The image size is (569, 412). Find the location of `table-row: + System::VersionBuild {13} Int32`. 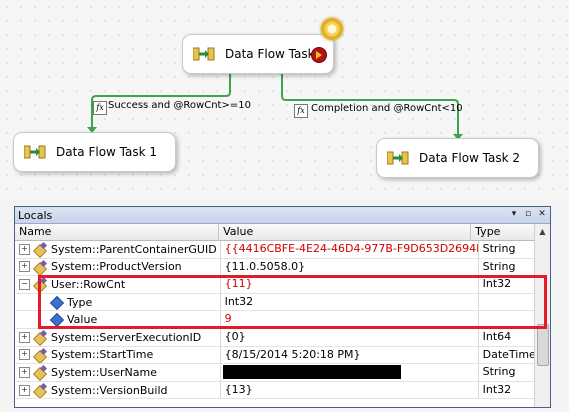

table-row: + System::VersionBuild {13} Int32 is located at coordinates (274, 390).